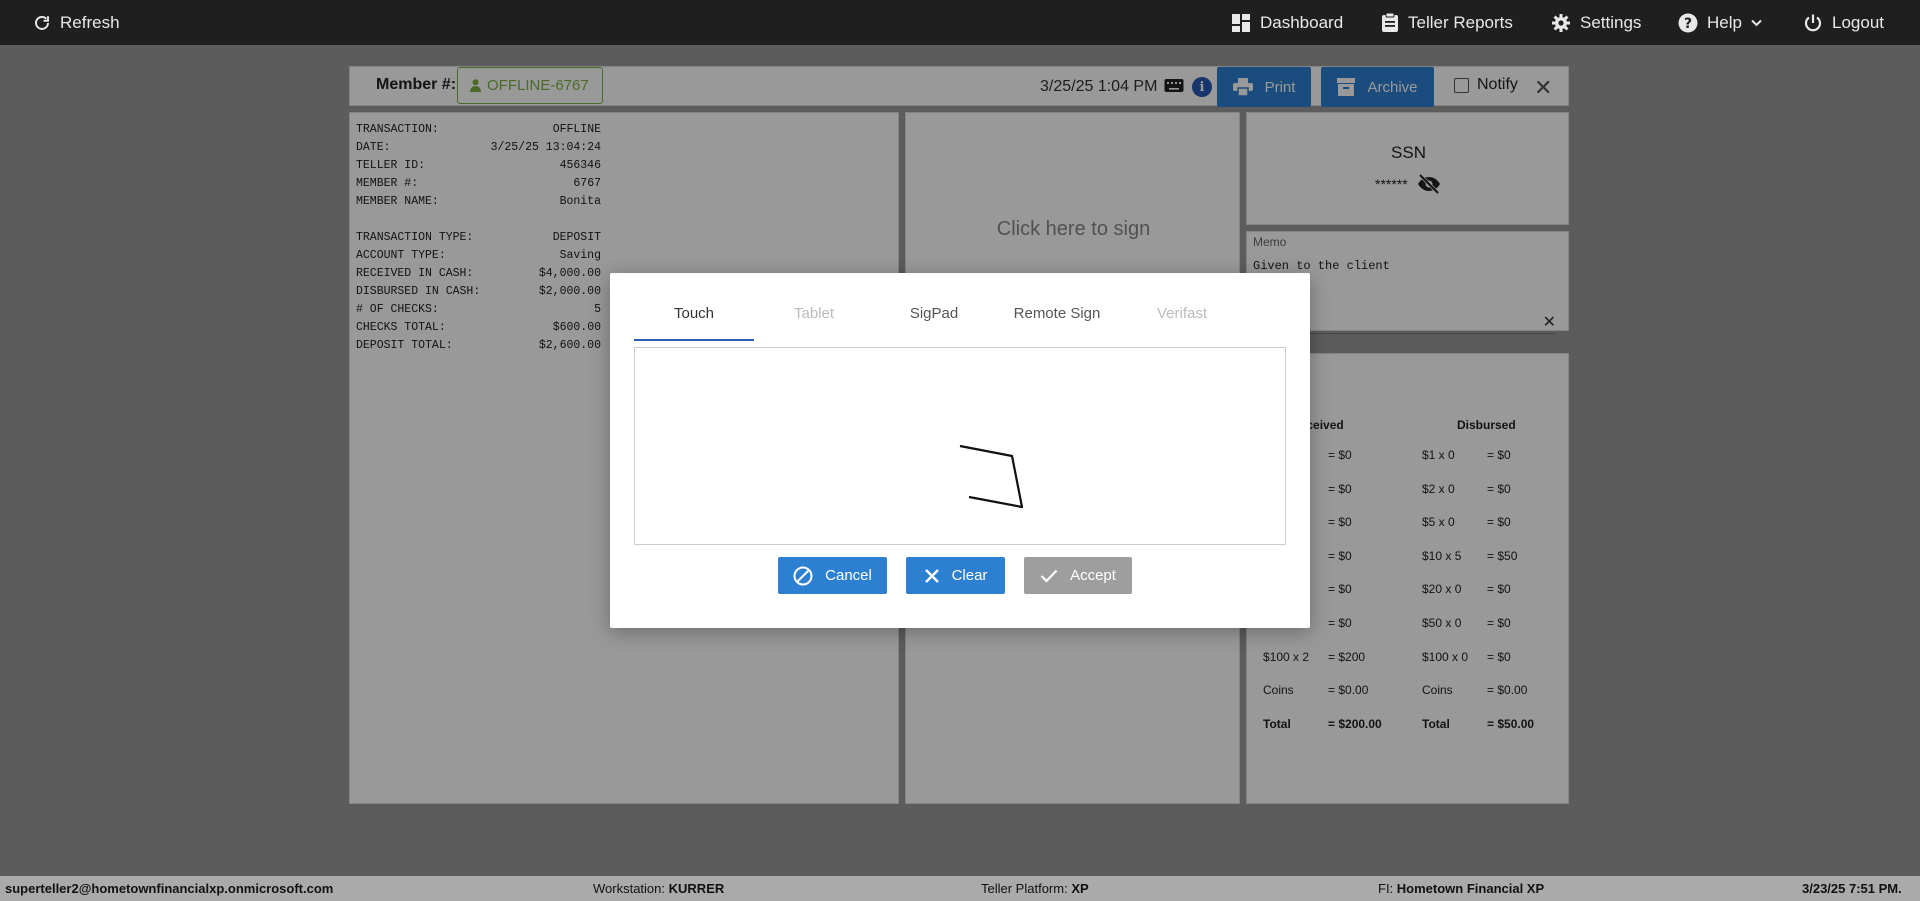 The image size is (1920, 901). What do you see at coordinates (1024, 888) in the screenshot?
I see `footer-platform-label: Teller Platform:` at bounding box center [1024, 888].